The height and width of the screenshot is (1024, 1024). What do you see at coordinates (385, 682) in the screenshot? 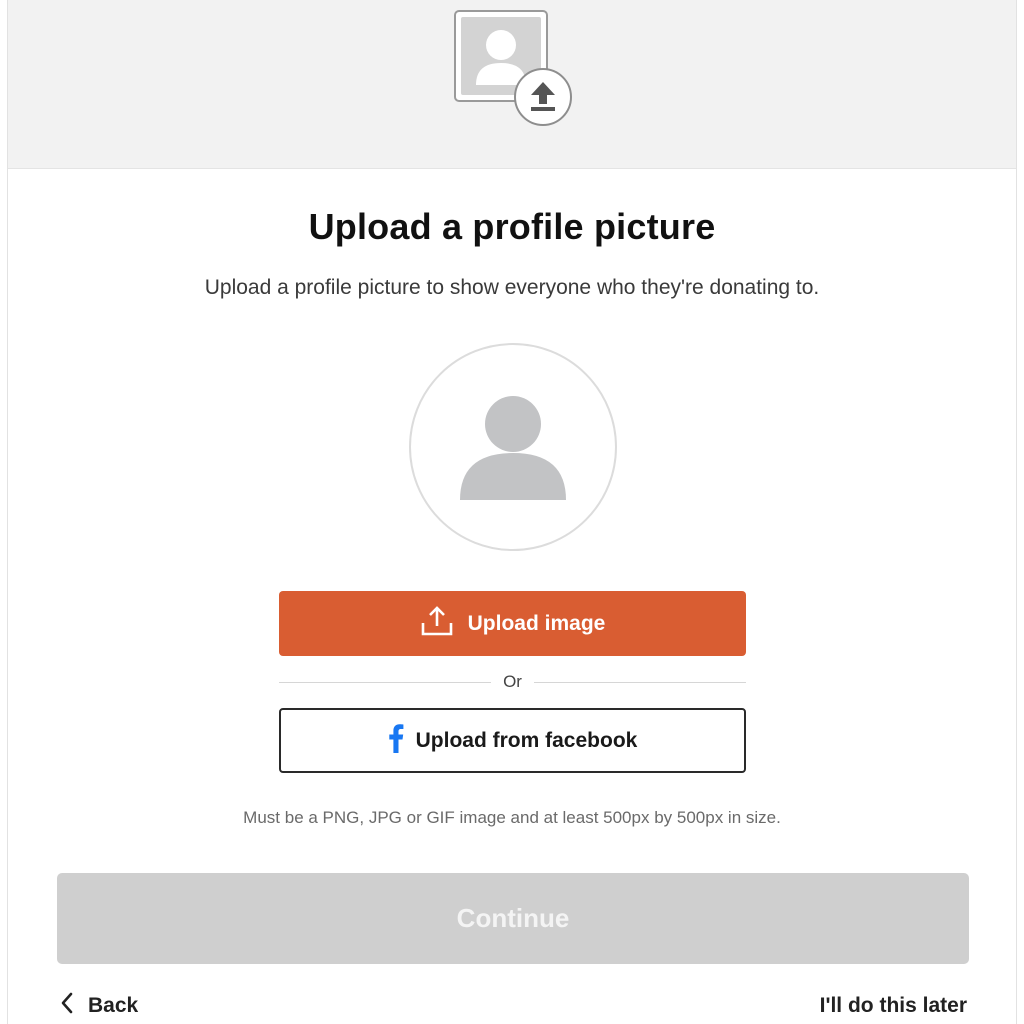
I see `divider-line-left` at bounding box center [385, 682].